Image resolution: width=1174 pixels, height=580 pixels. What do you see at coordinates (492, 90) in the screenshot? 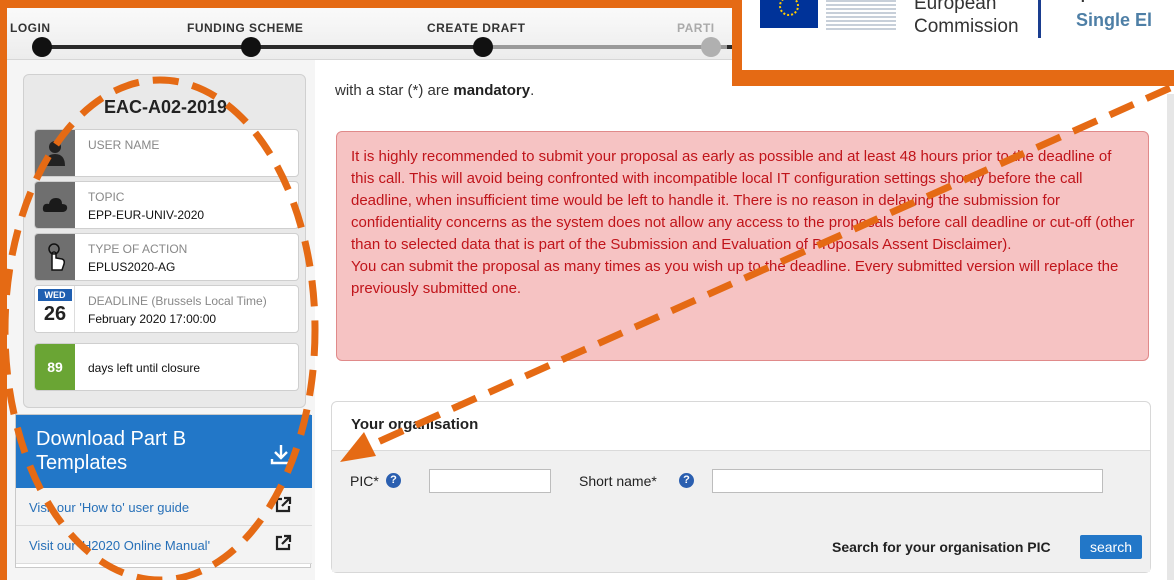
I see `mandatory-note-bold: mandatory` at bounding box center [492, 90].